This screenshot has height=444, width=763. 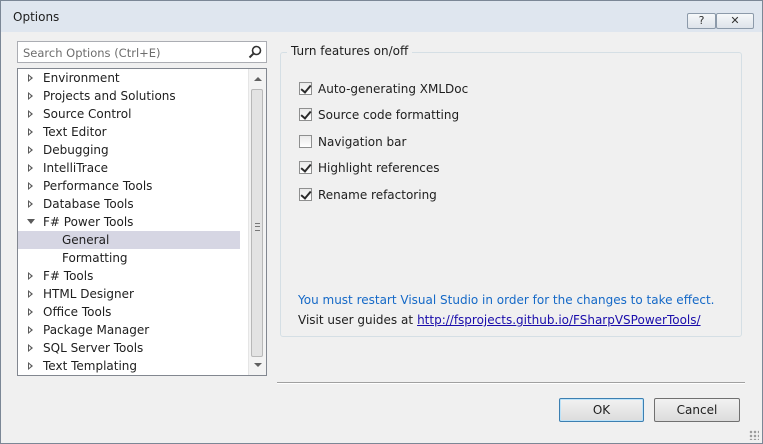 What do you see at coordinates (362, 142) in the screenshot?
I see `feature-label: Navigation bar` at bounding box center [362, 142].